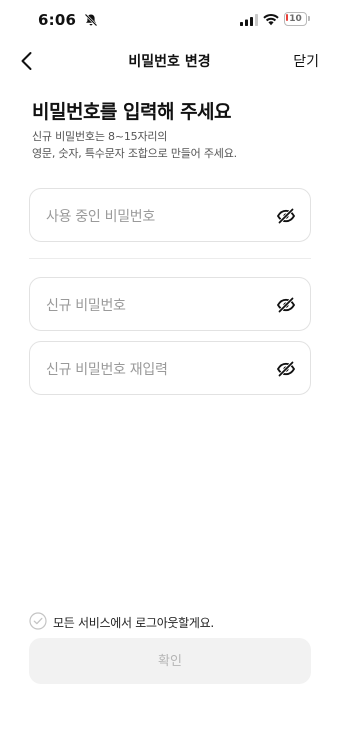  I want to click on battery-level: 10, so click(295, 19).